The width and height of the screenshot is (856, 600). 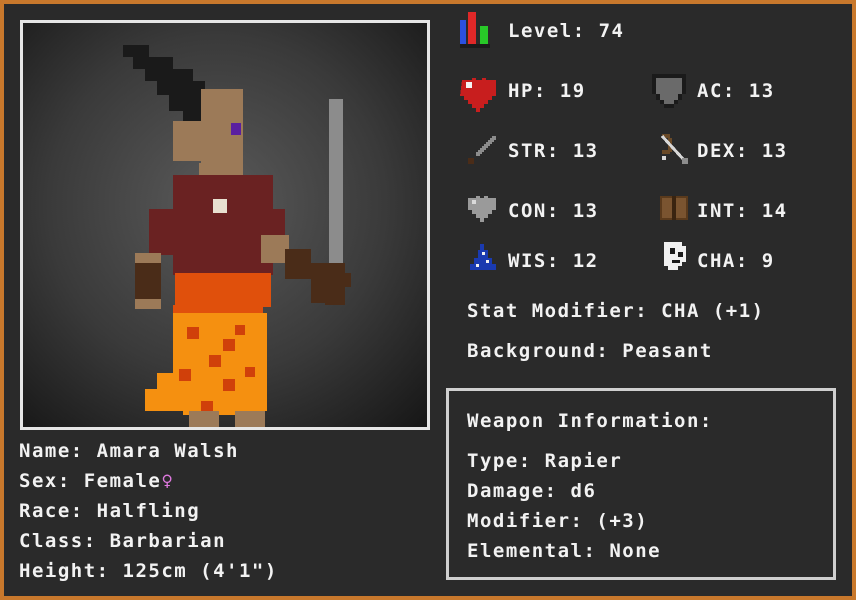 I want to click on grey-heart-icon, so click(x=482, y=209).